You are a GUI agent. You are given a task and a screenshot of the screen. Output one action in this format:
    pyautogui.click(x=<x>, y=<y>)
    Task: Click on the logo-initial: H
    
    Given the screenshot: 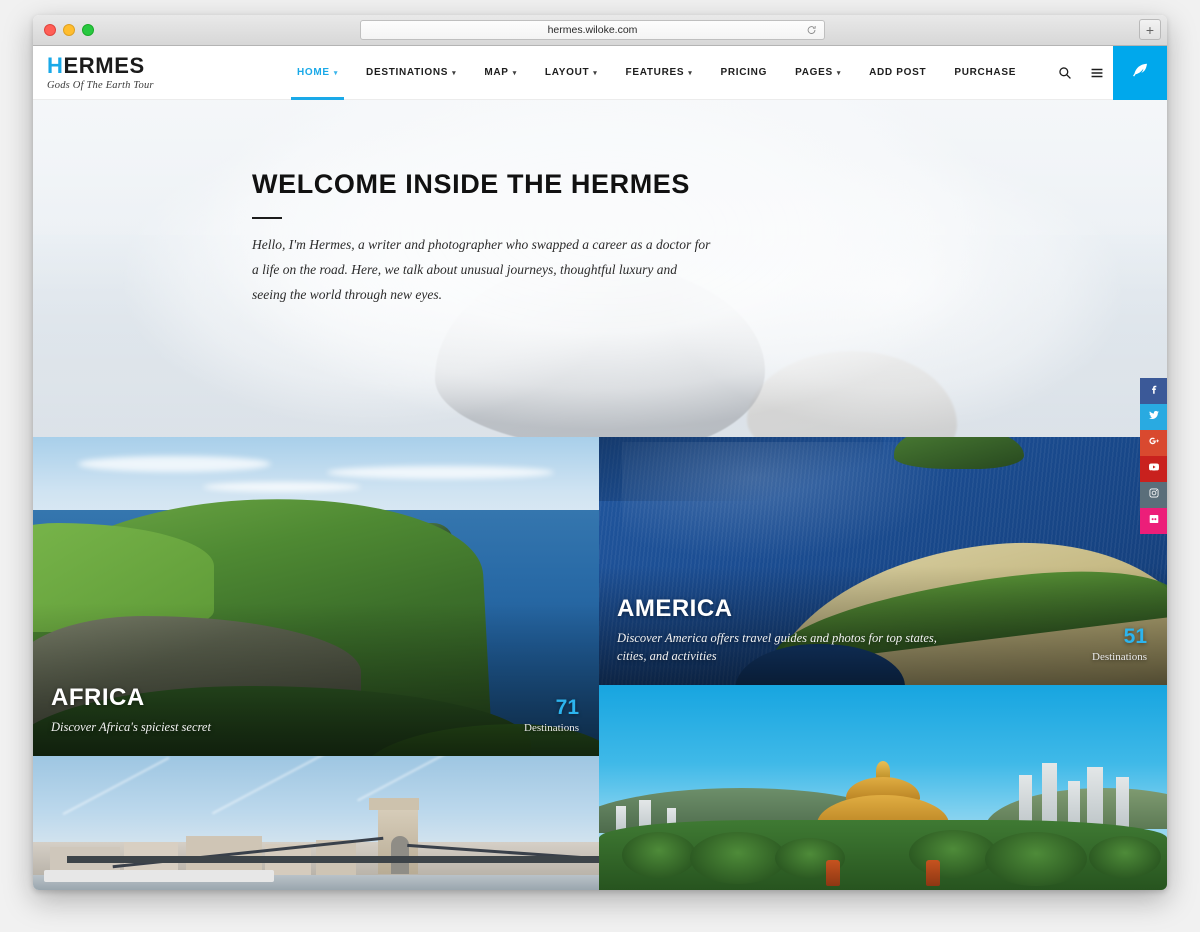 What is the action you would take?
    pyautogui.click(x=55, y=65)
    